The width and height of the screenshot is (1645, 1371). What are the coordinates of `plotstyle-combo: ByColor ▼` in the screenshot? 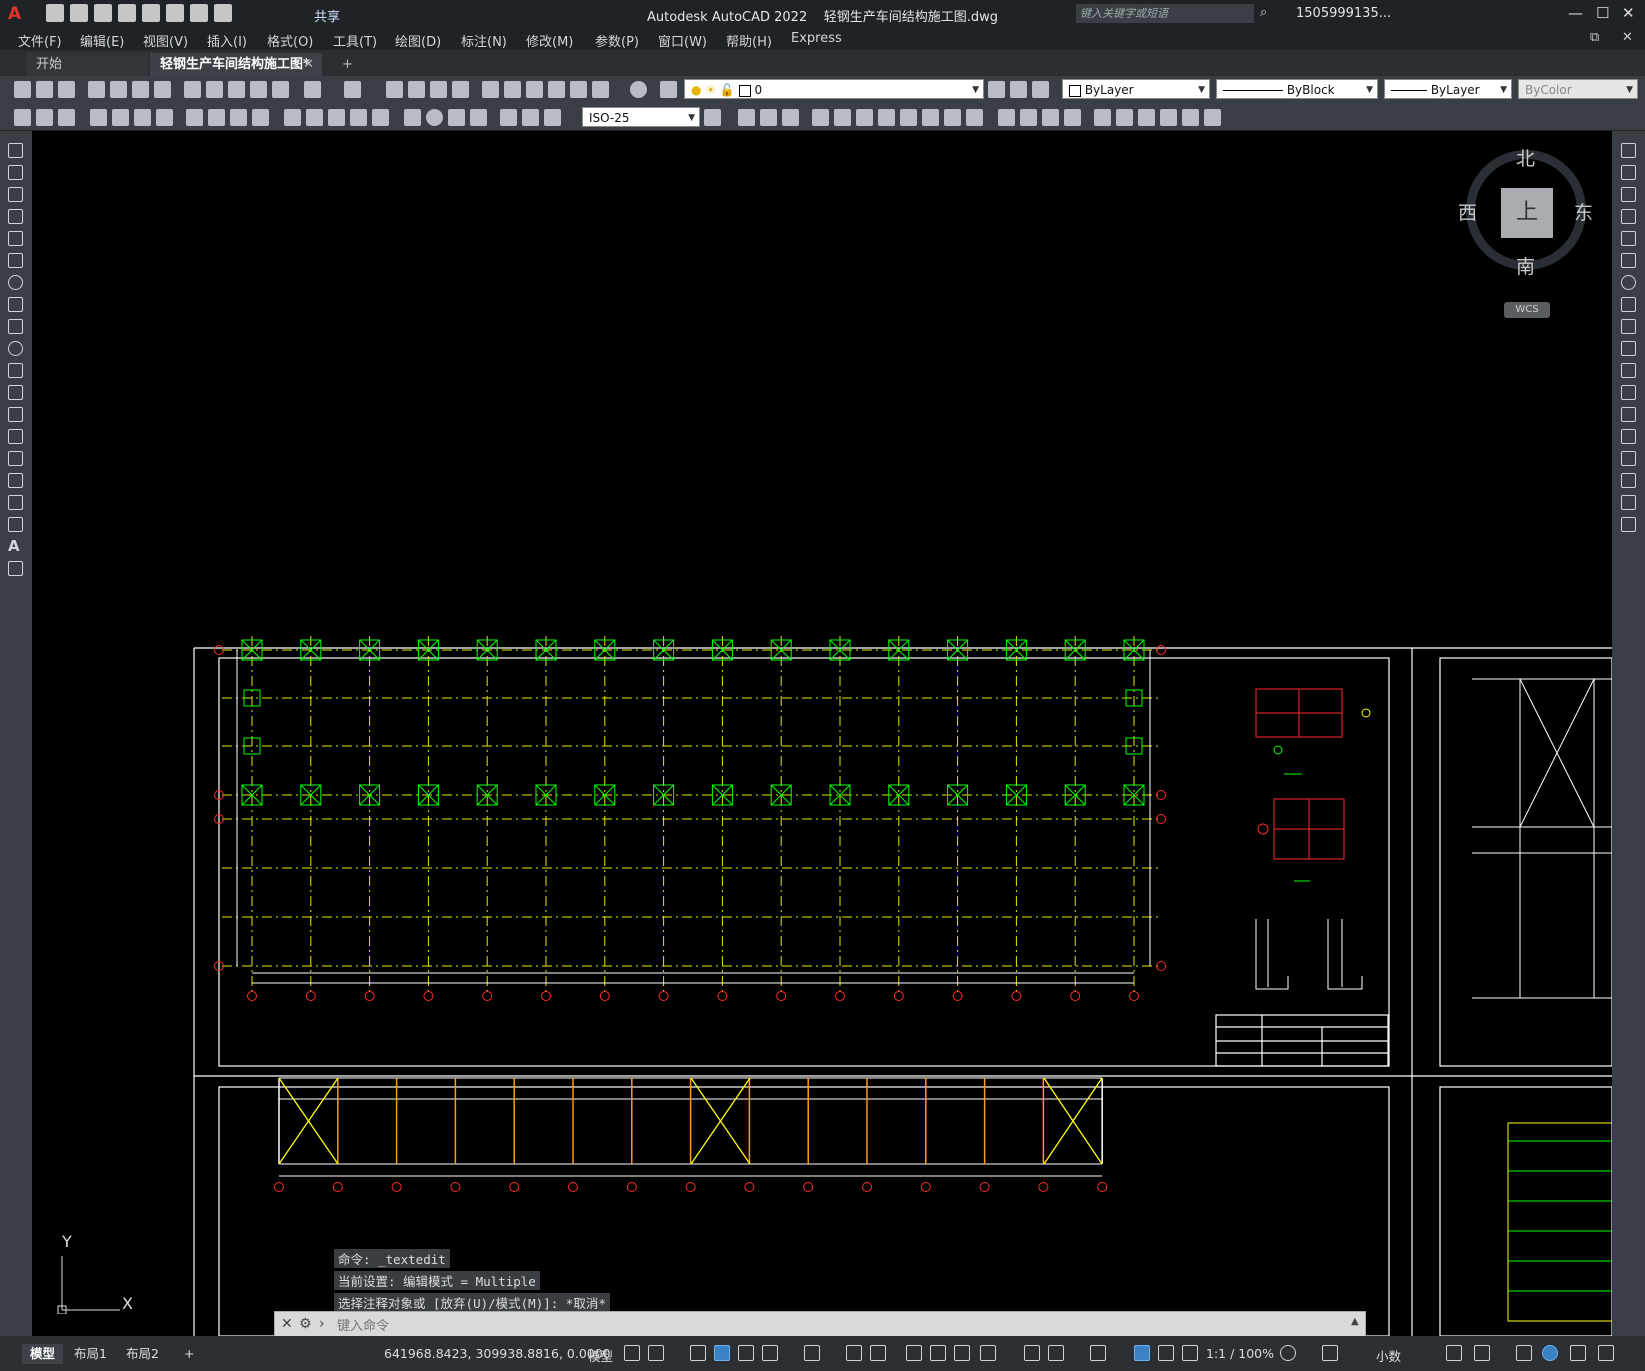 It's located at (1578, 89).